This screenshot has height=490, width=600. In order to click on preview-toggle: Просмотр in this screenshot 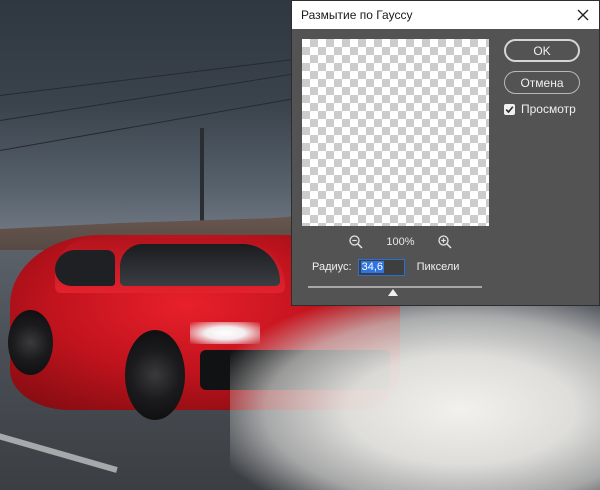, I will do `click(540, 109)`.